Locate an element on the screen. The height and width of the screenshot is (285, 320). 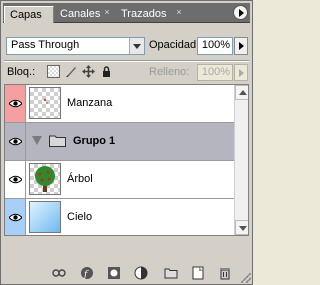
layer-row-manzana: Manzana is located at coordinates (119, 104).